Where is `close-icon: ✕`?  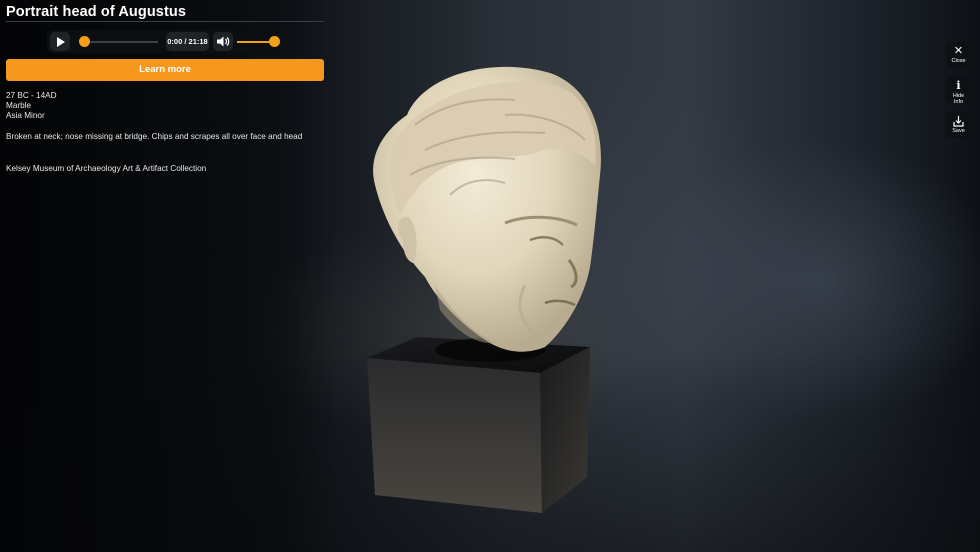
close-icon: ✕ is located at coordinates (958, 51).